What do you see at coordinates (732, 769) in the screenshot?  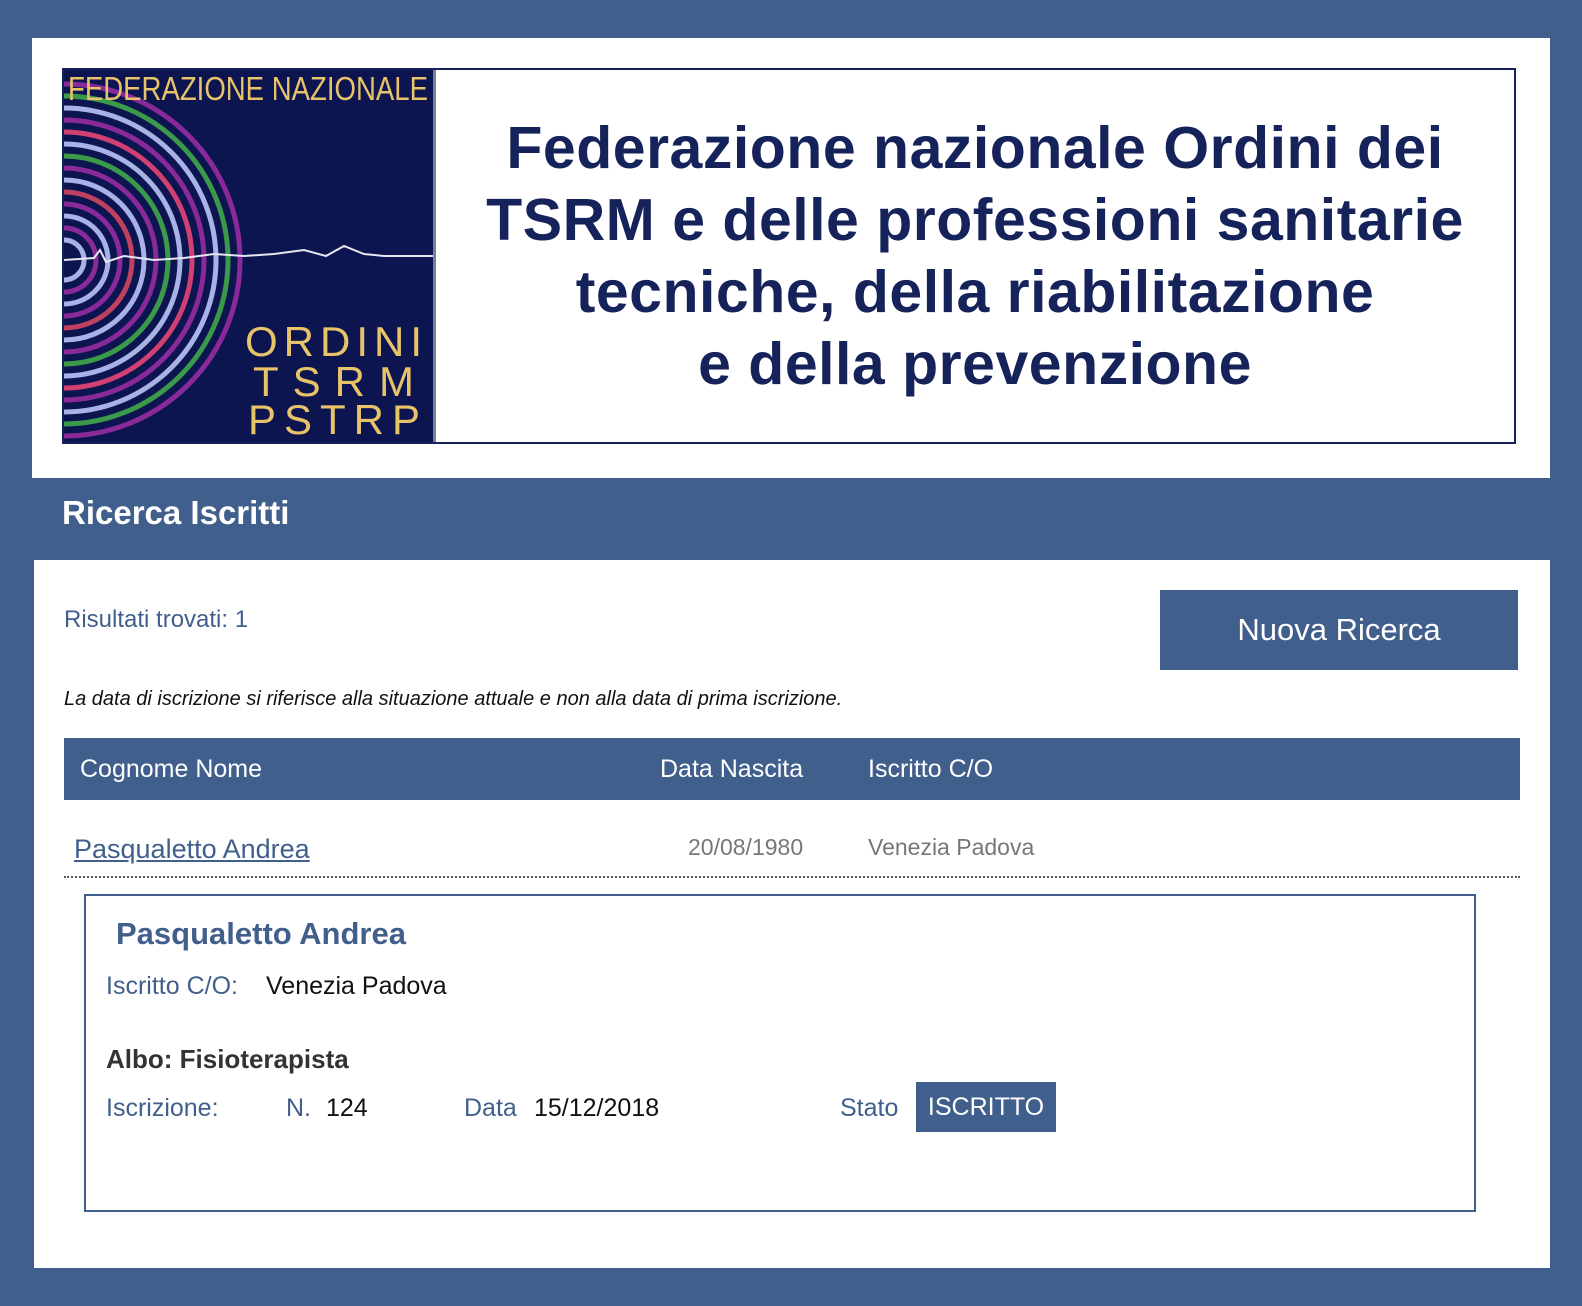 I see `column-header-birth-date: Data Nascita` at bounding box center [732, 769].